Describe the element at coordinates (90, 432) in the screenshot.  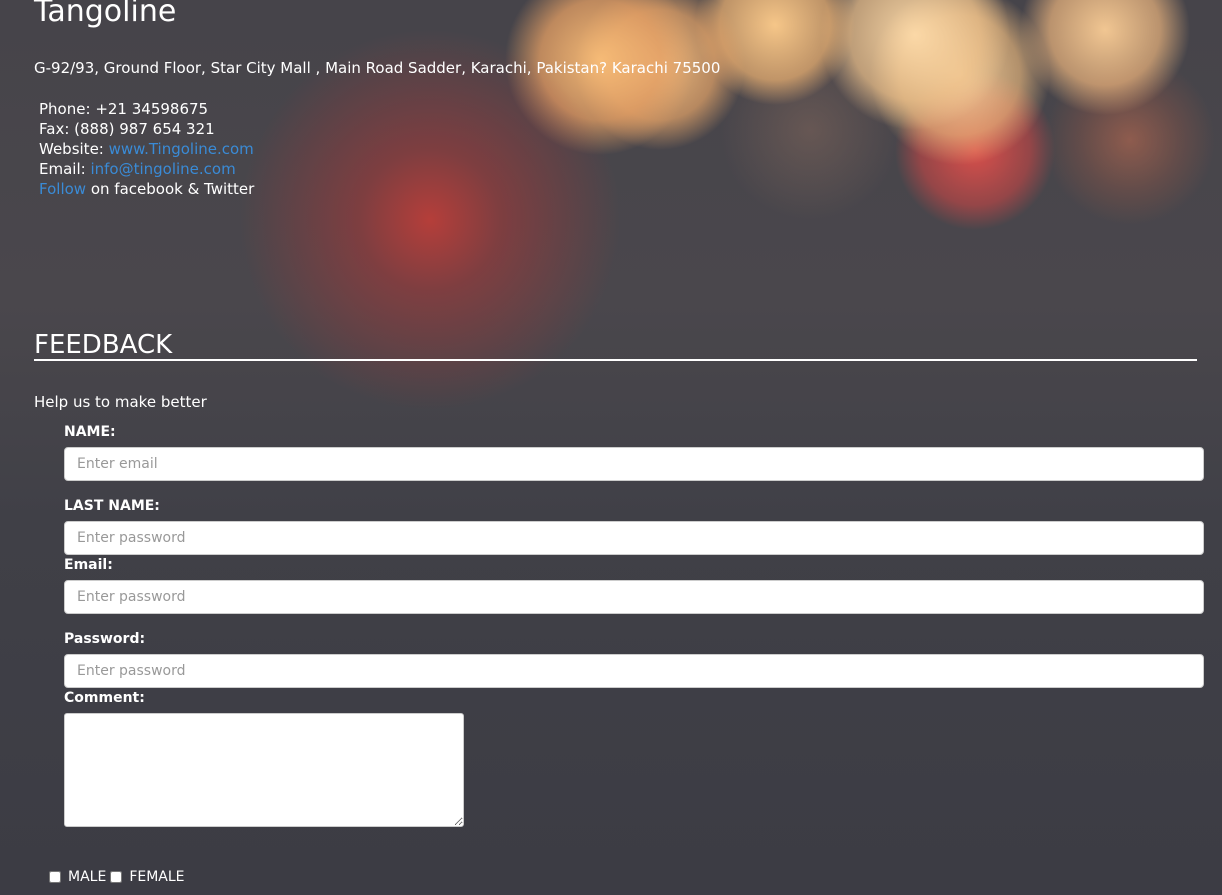
I see `name-label: NAME:` at that location.